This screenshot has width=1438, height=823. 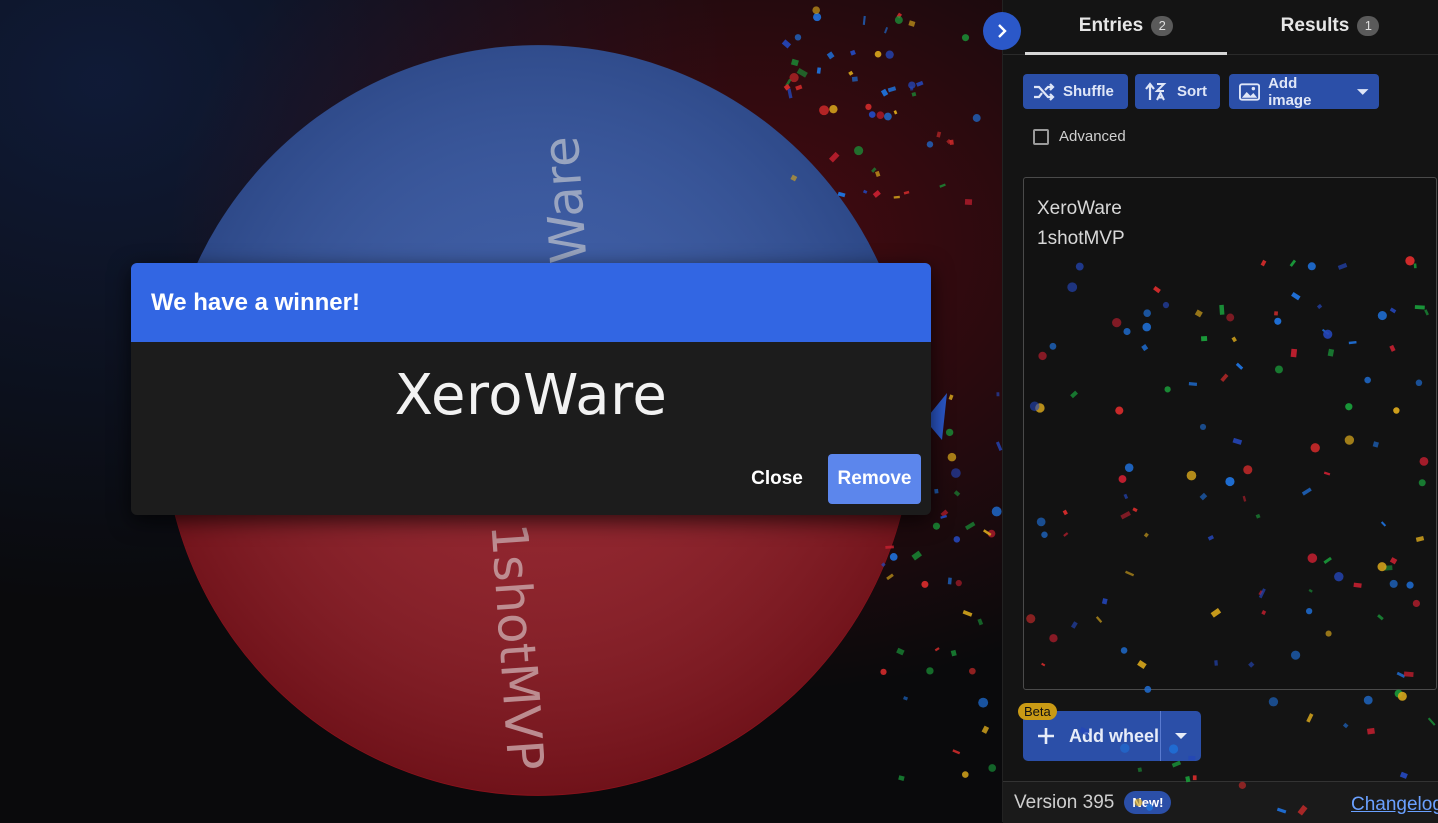 What do you see at coordinates (1079, 208) in the screenshot?
I see `entry-line: XeroWare` at bounding box center [1079, 208].